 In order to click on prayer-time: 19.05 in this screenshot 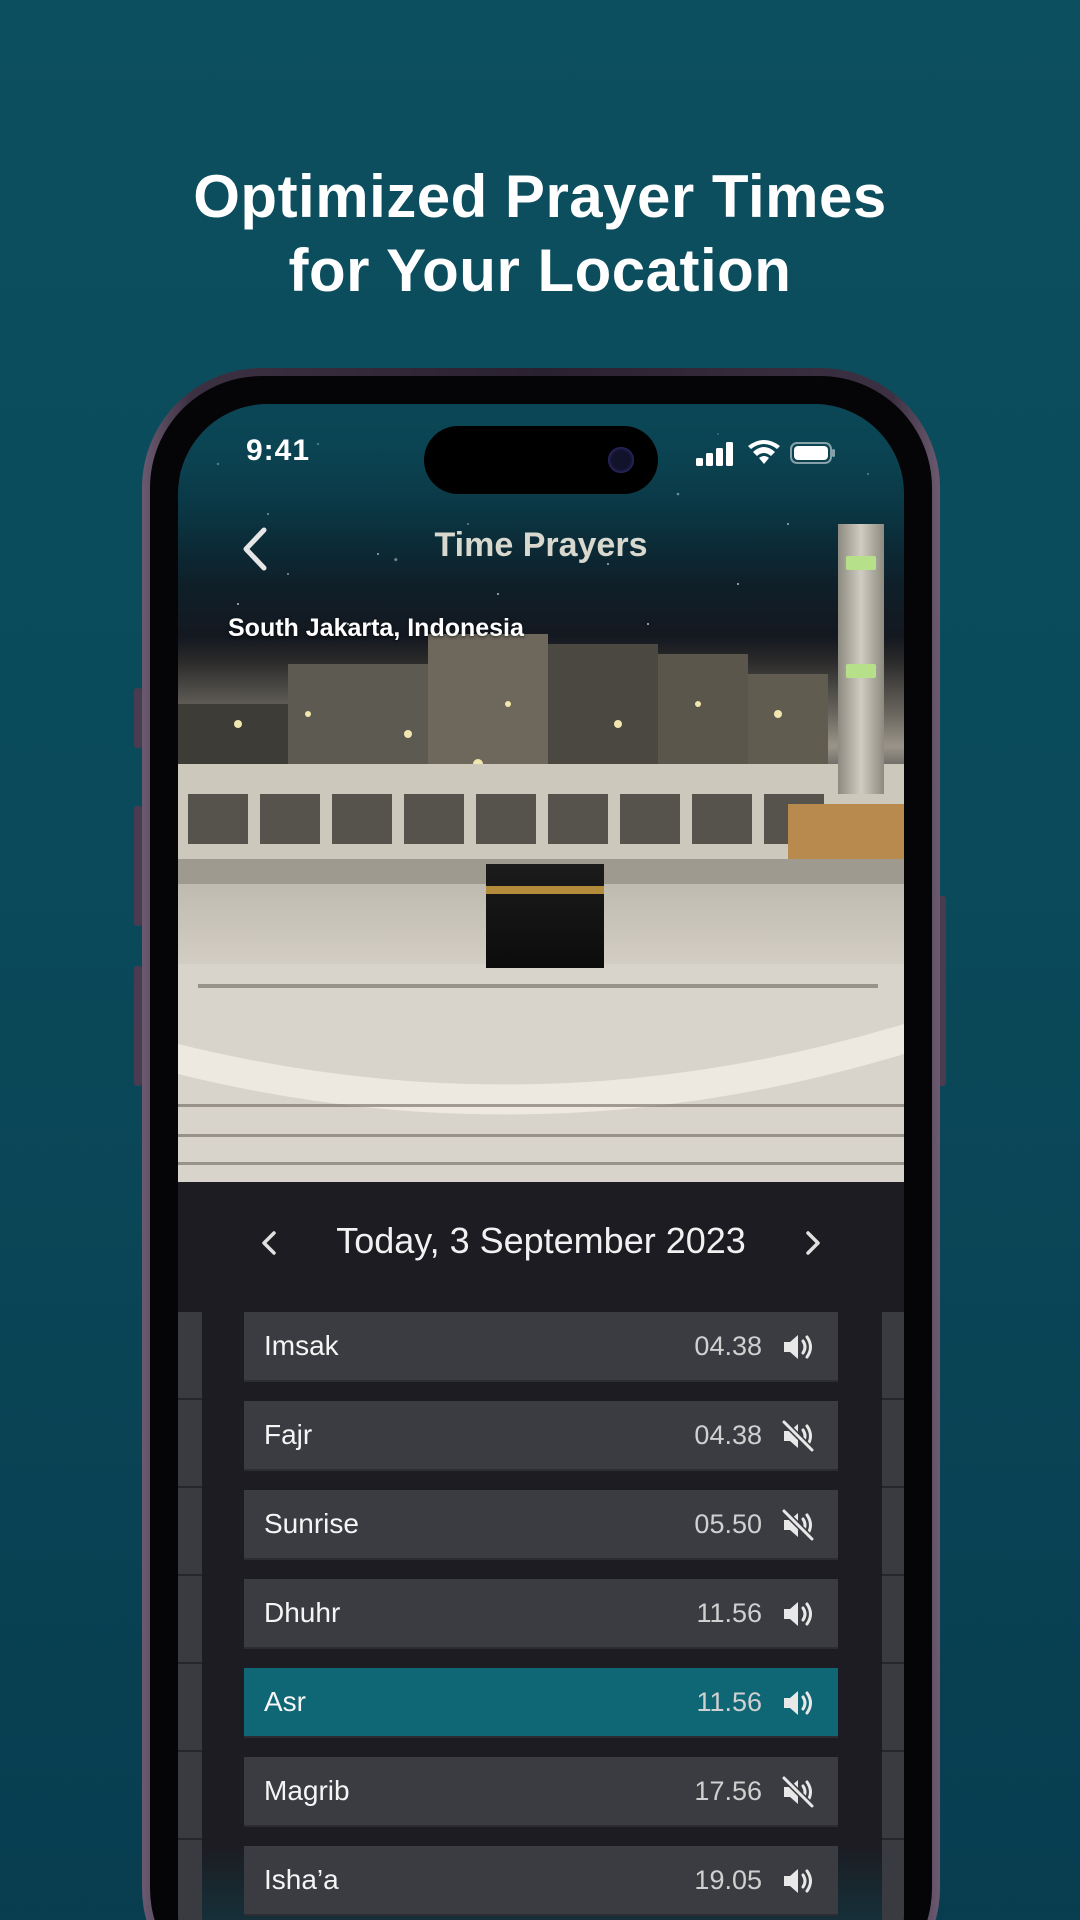, I will do `click(728, 1880)`.